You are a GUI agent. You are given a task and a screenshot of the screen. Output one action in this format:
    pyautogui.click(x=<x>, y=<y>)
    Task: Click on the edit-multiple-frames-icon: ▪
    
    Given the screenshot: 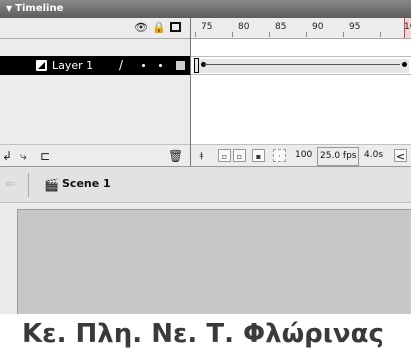 What is the action you would take?
    pyautogui.click(x=258, y=155)
    